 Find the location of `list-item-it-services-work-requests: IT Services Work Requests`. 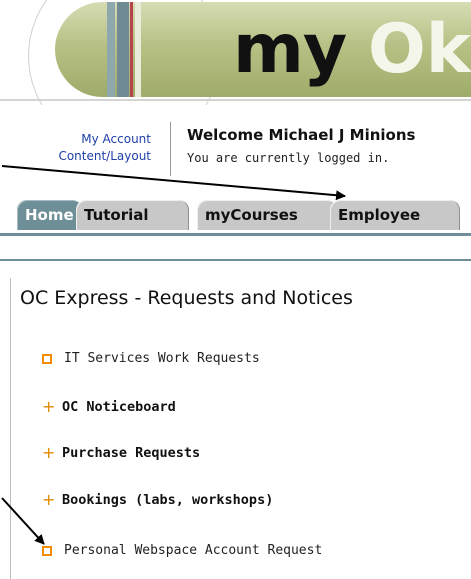

list-item-it-services-work-requests: IT Services Work Requests is located at coordinates (151, 358).